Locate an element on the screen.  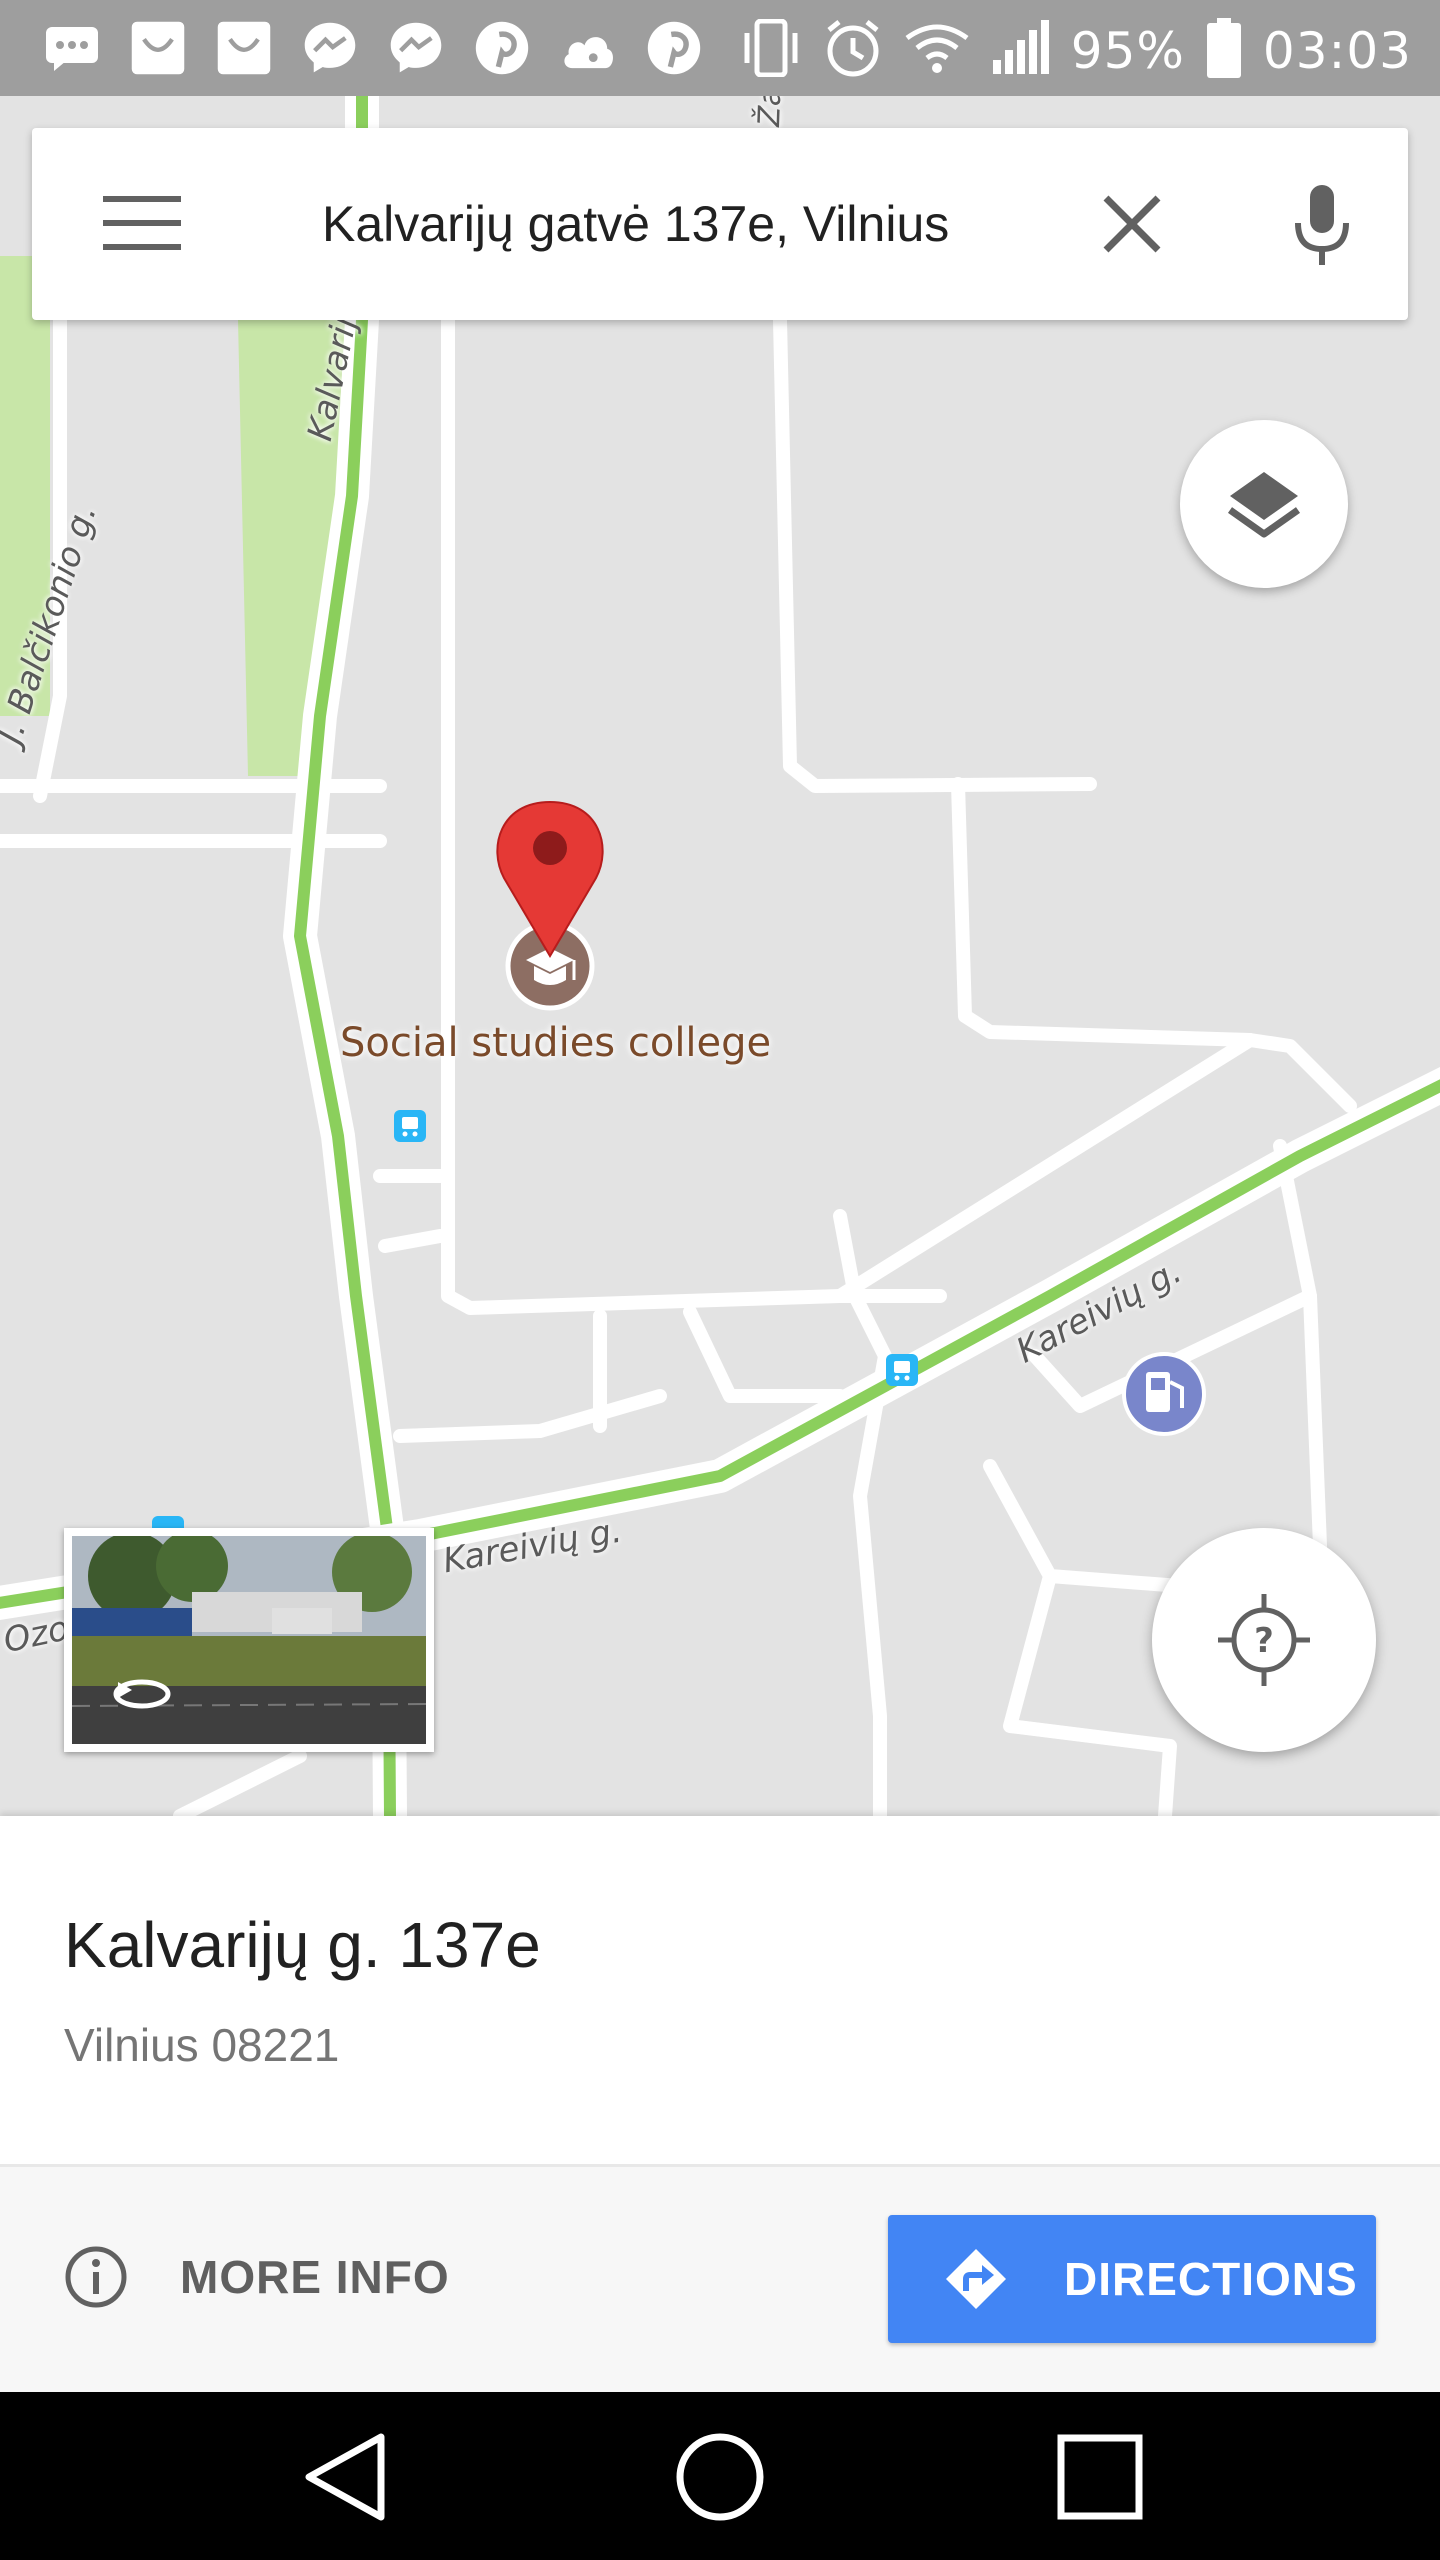
status-bar: 95% 03:03 is located at coordinates (720, 48).